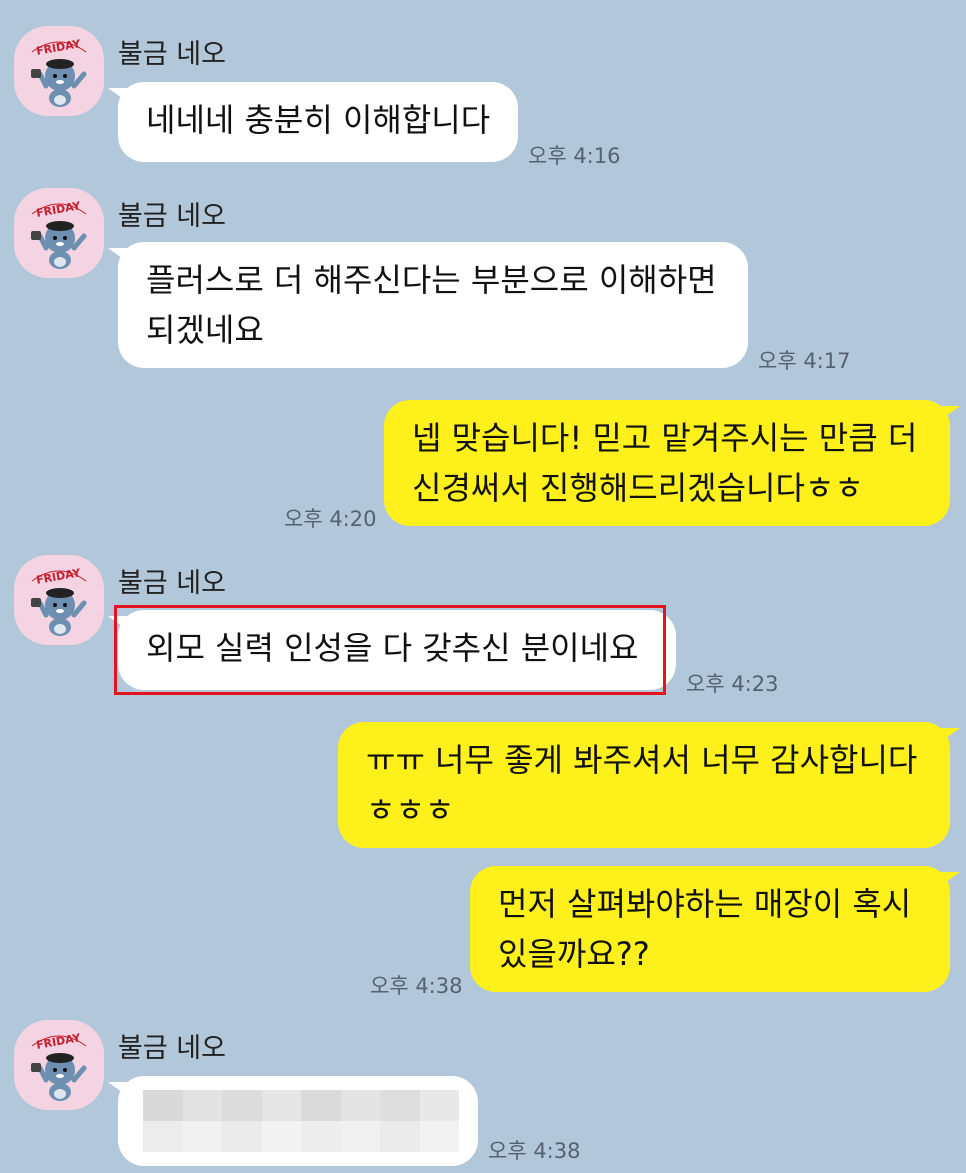  Describe the element at coordinates (301, 1121) in the screenshot. I see `blurred-content` at that location.